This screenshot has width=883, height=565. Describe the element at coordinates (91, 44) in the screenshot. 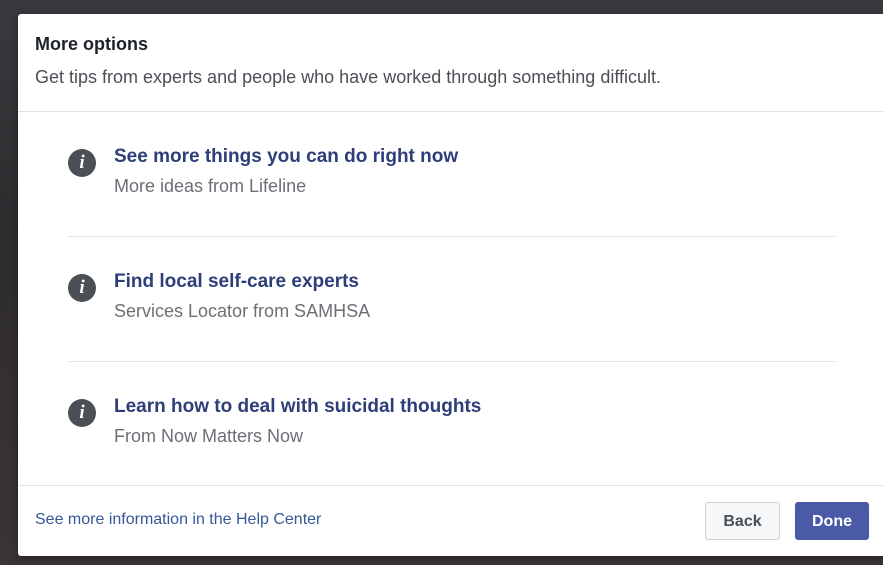

I see `dialog-title: More options` at that location.